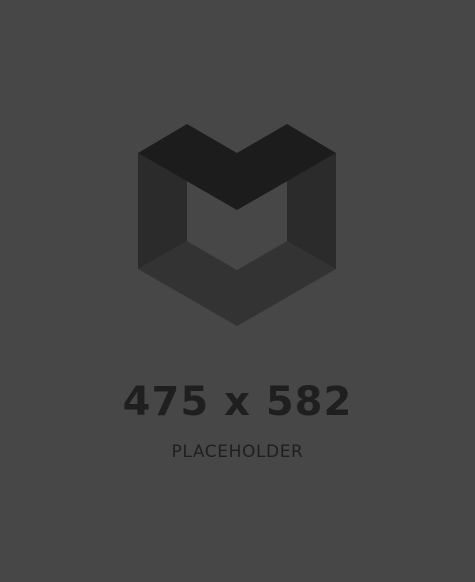 This screenshot has width=475, height=582. Describe the element at coordinates (237, 402) in the screenshot. I see `placeholder-dimensions: 475 x 582` at that location.